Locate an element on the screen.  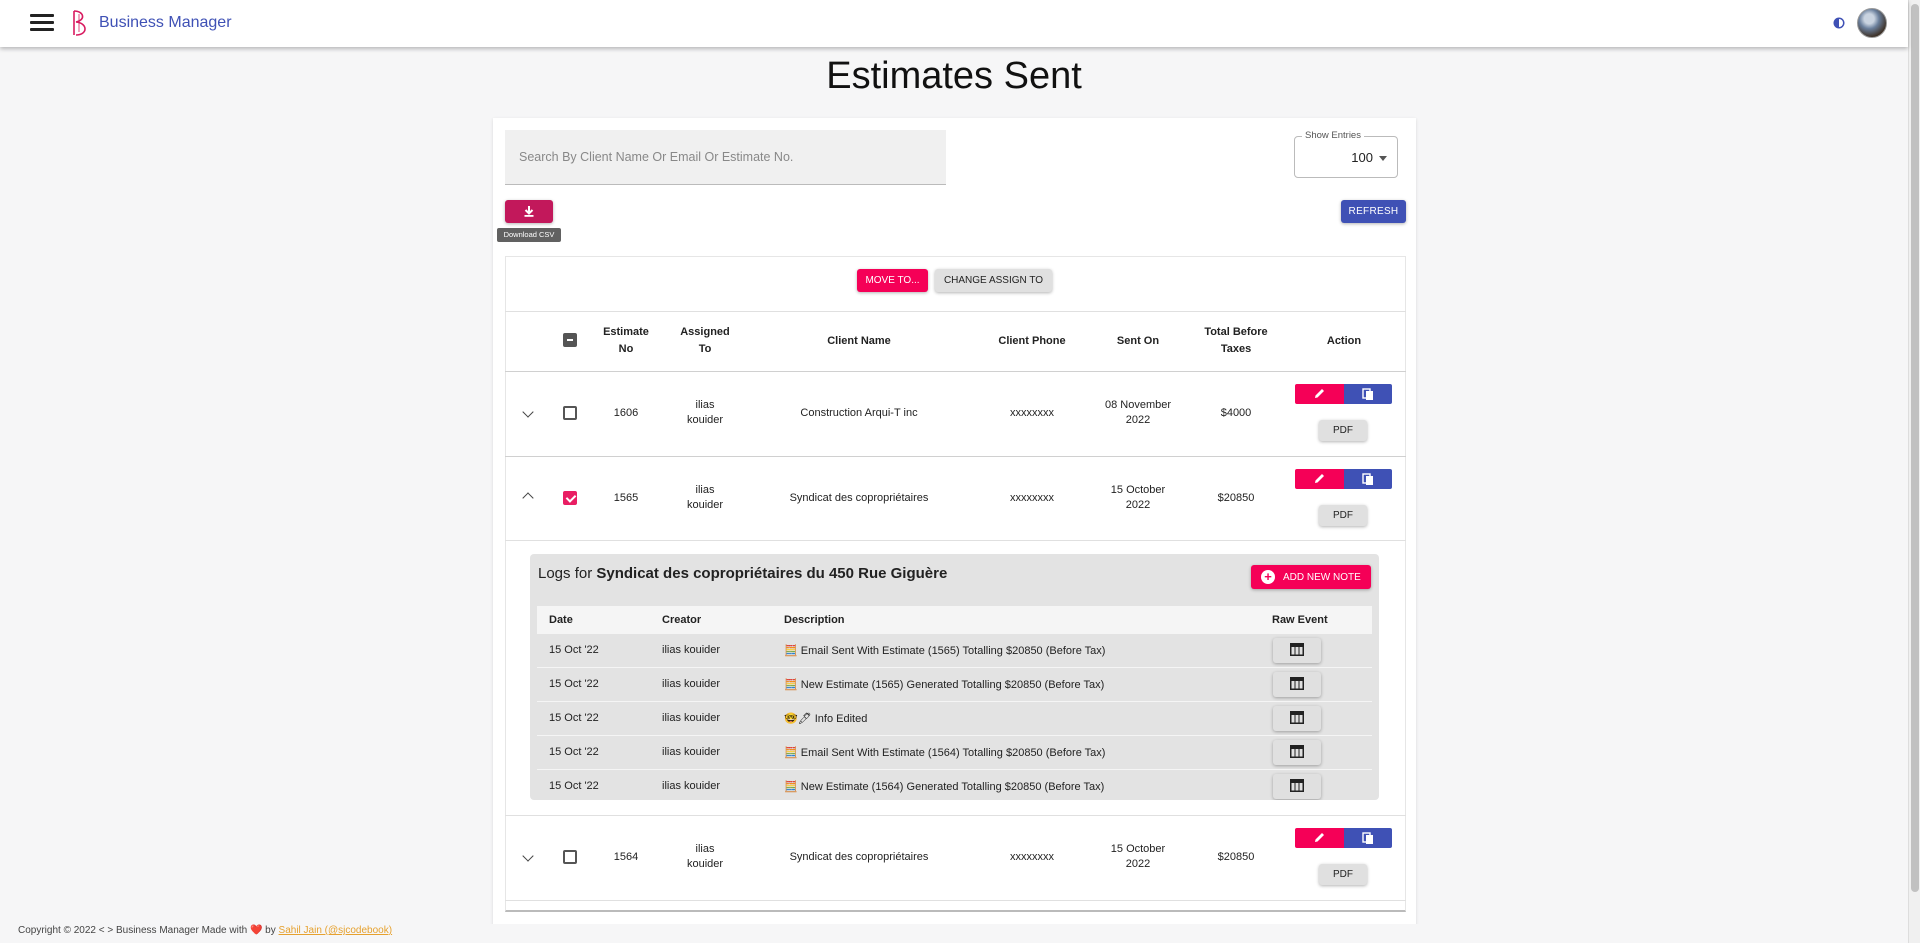
menu-icon is located at coordinates (42, 23).